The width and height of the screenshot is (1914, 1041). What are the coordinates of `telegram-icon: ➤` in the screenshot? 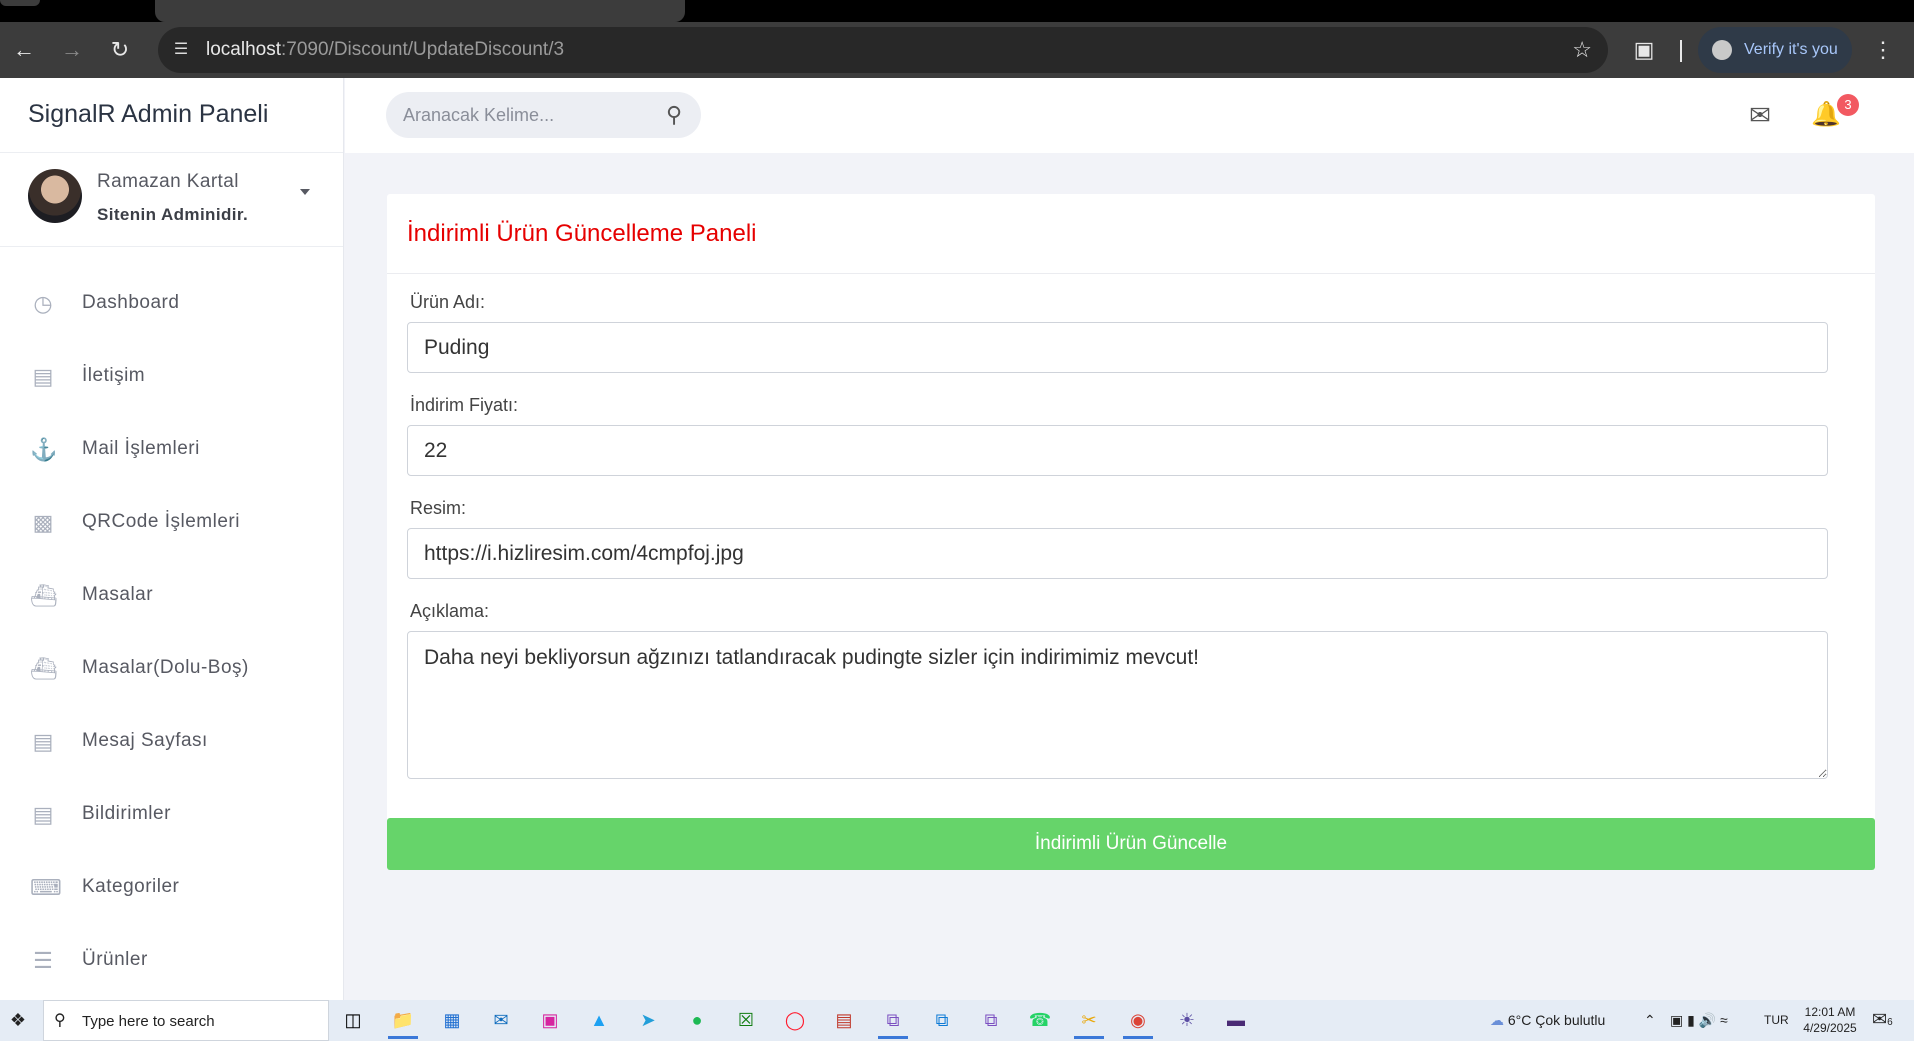 It's located at (648, 1020).